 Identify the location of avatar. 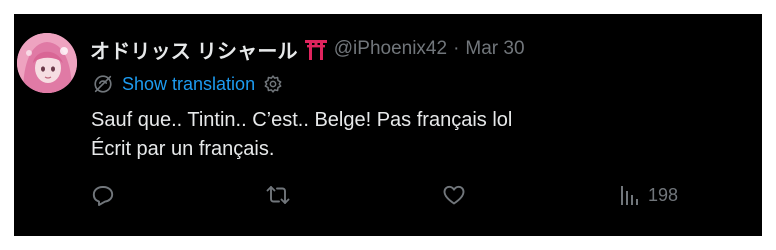
(47, 63).